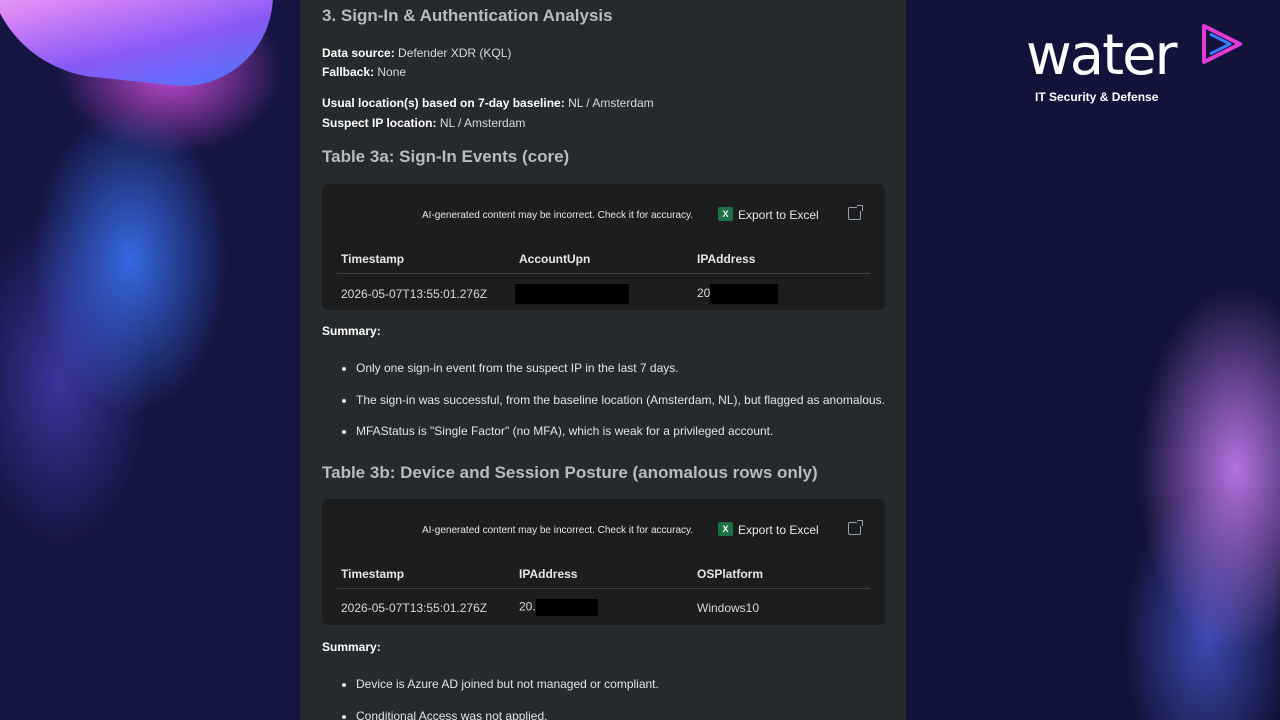 The width and height of the screenshot is (1280, 720). Describe the element at coordinates (704, 293) in the screenshot. I see `ip-prefix: 20` at that location.